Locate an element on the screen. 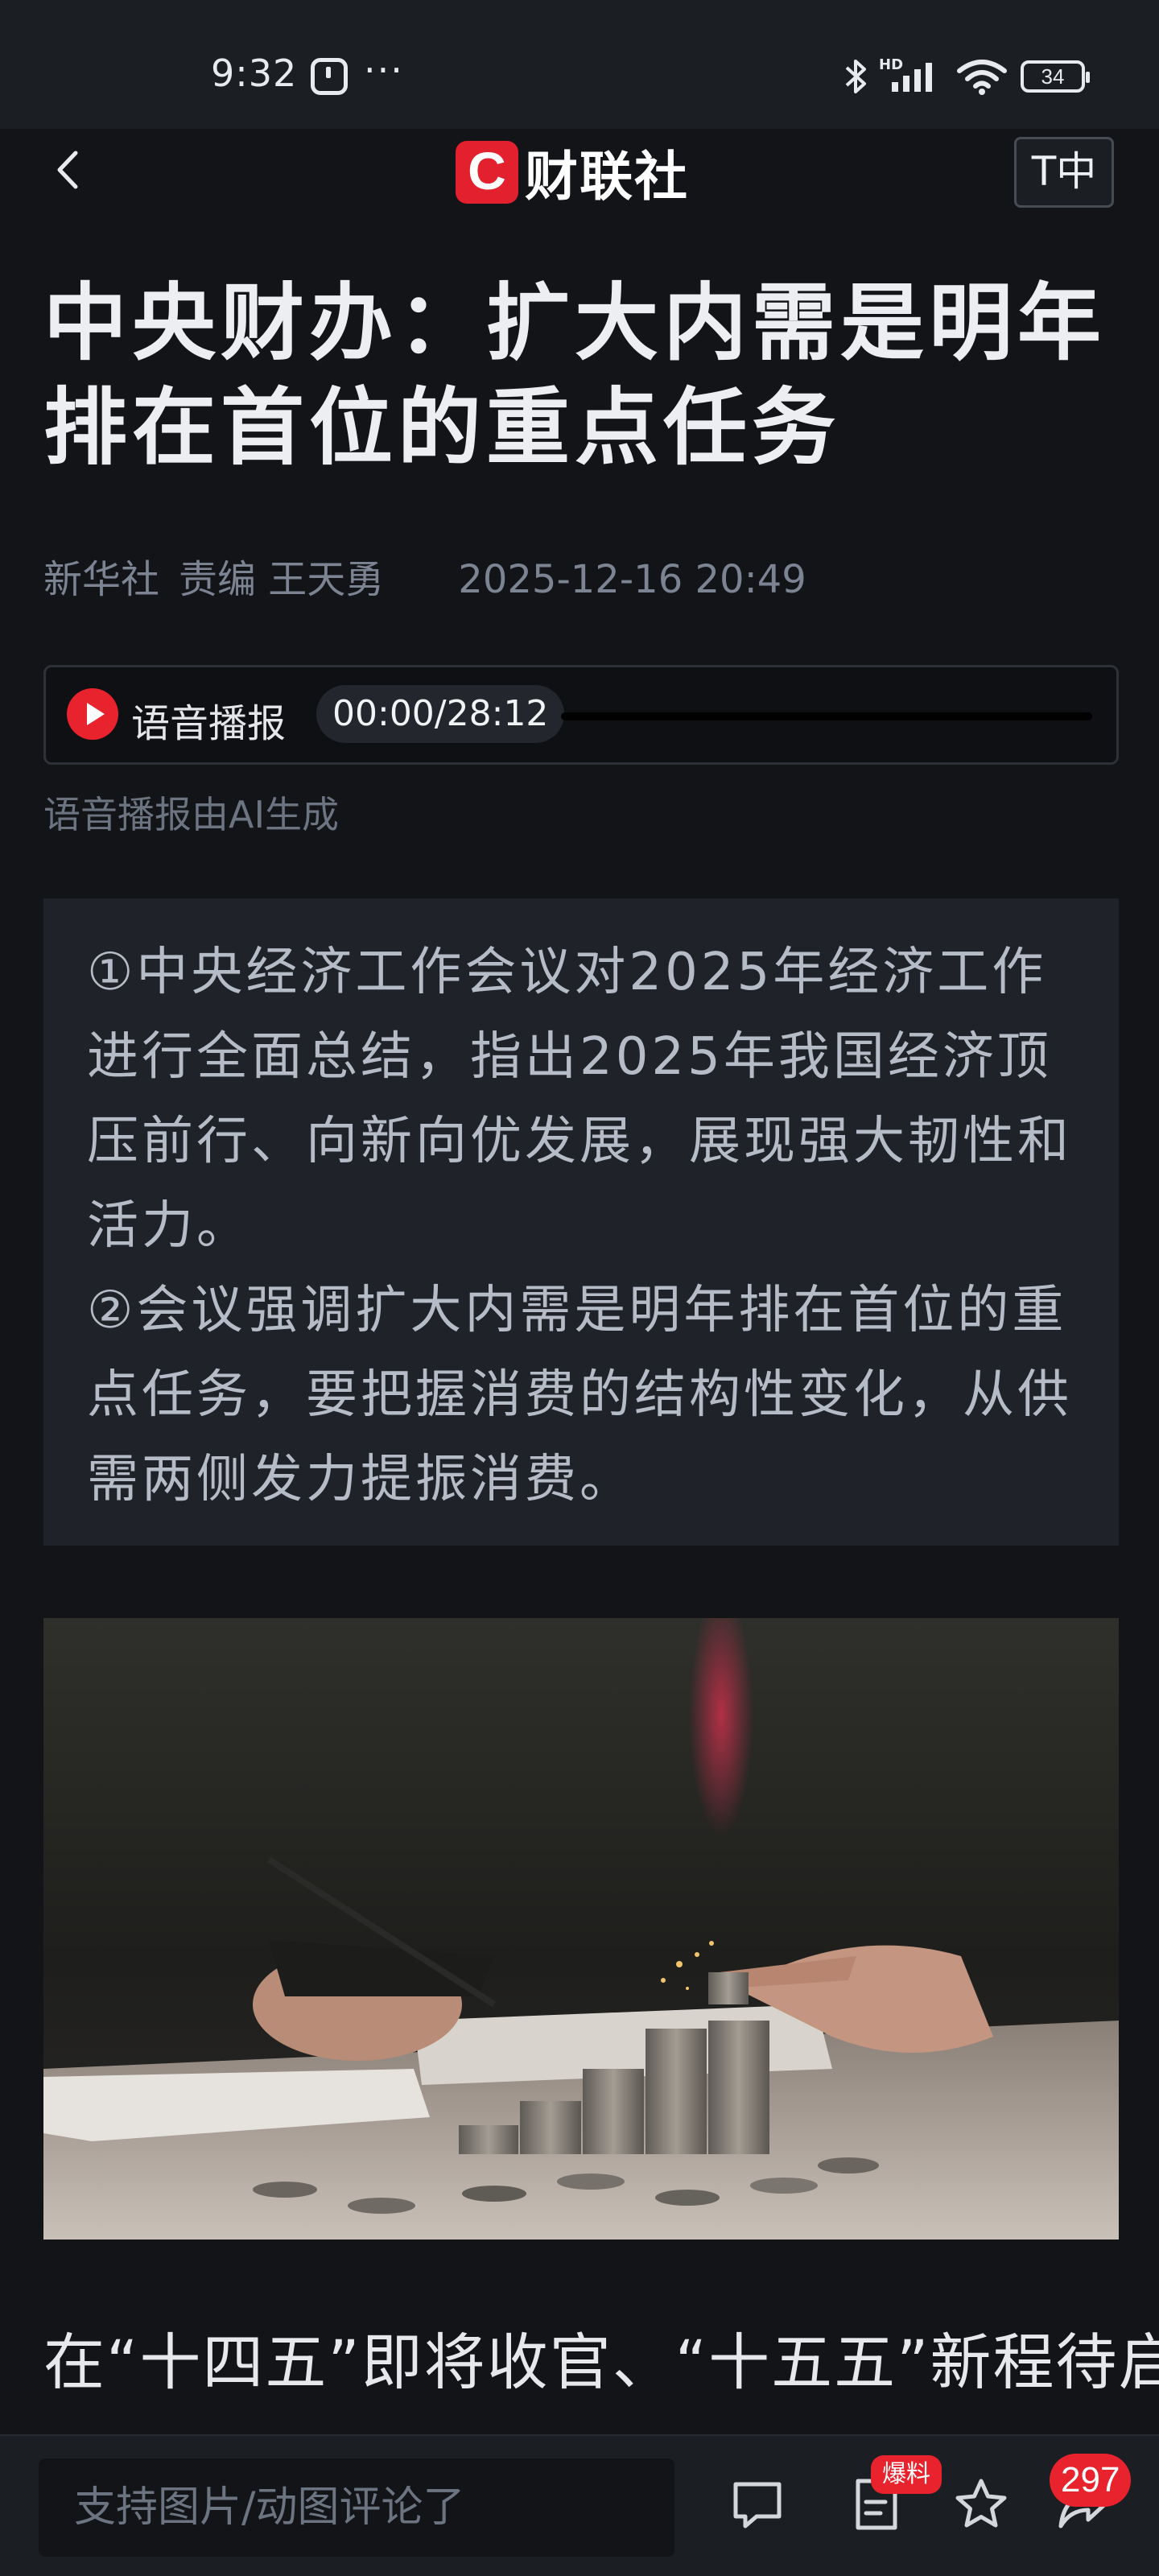 The width and height of the screenshot is (1159, 2576). brand-logo-icon: C is located at coordinates (487, 172).